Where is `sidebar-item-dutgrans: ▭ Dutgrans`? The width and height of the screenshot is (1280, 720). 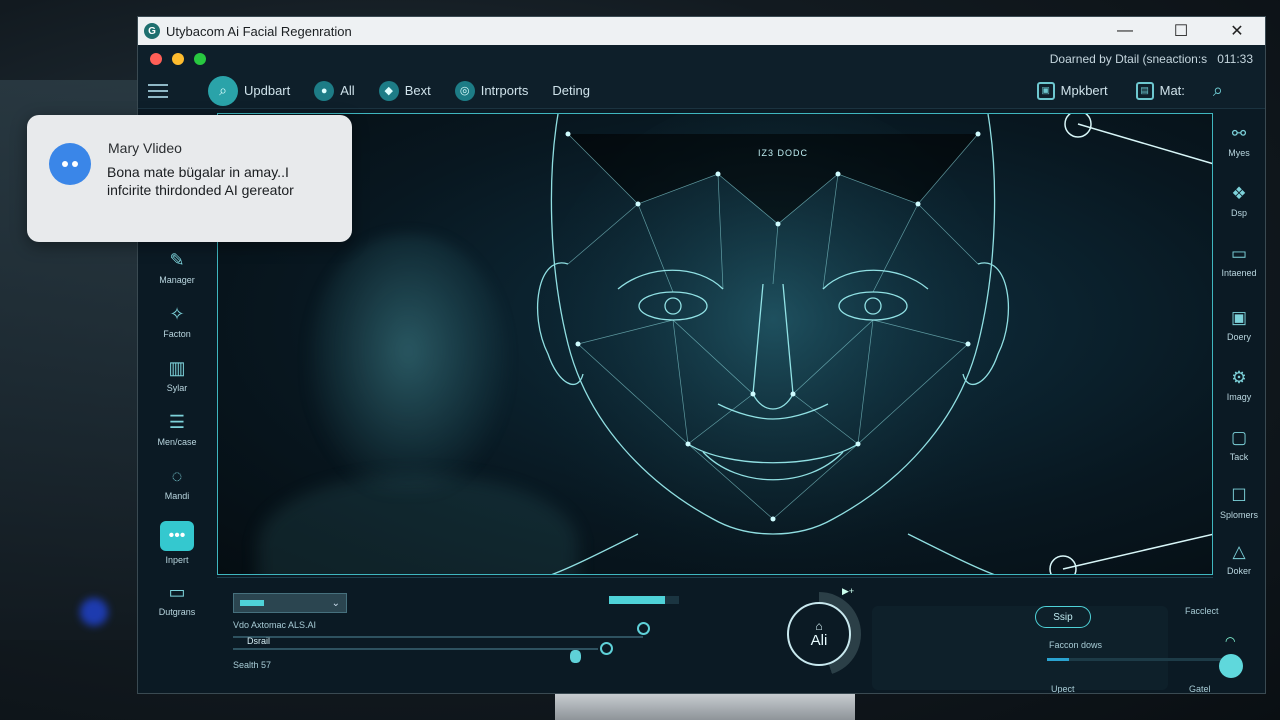 sidebar-item-dutgrans: ▭ Dutgrans is located at coordinates (177, 599).